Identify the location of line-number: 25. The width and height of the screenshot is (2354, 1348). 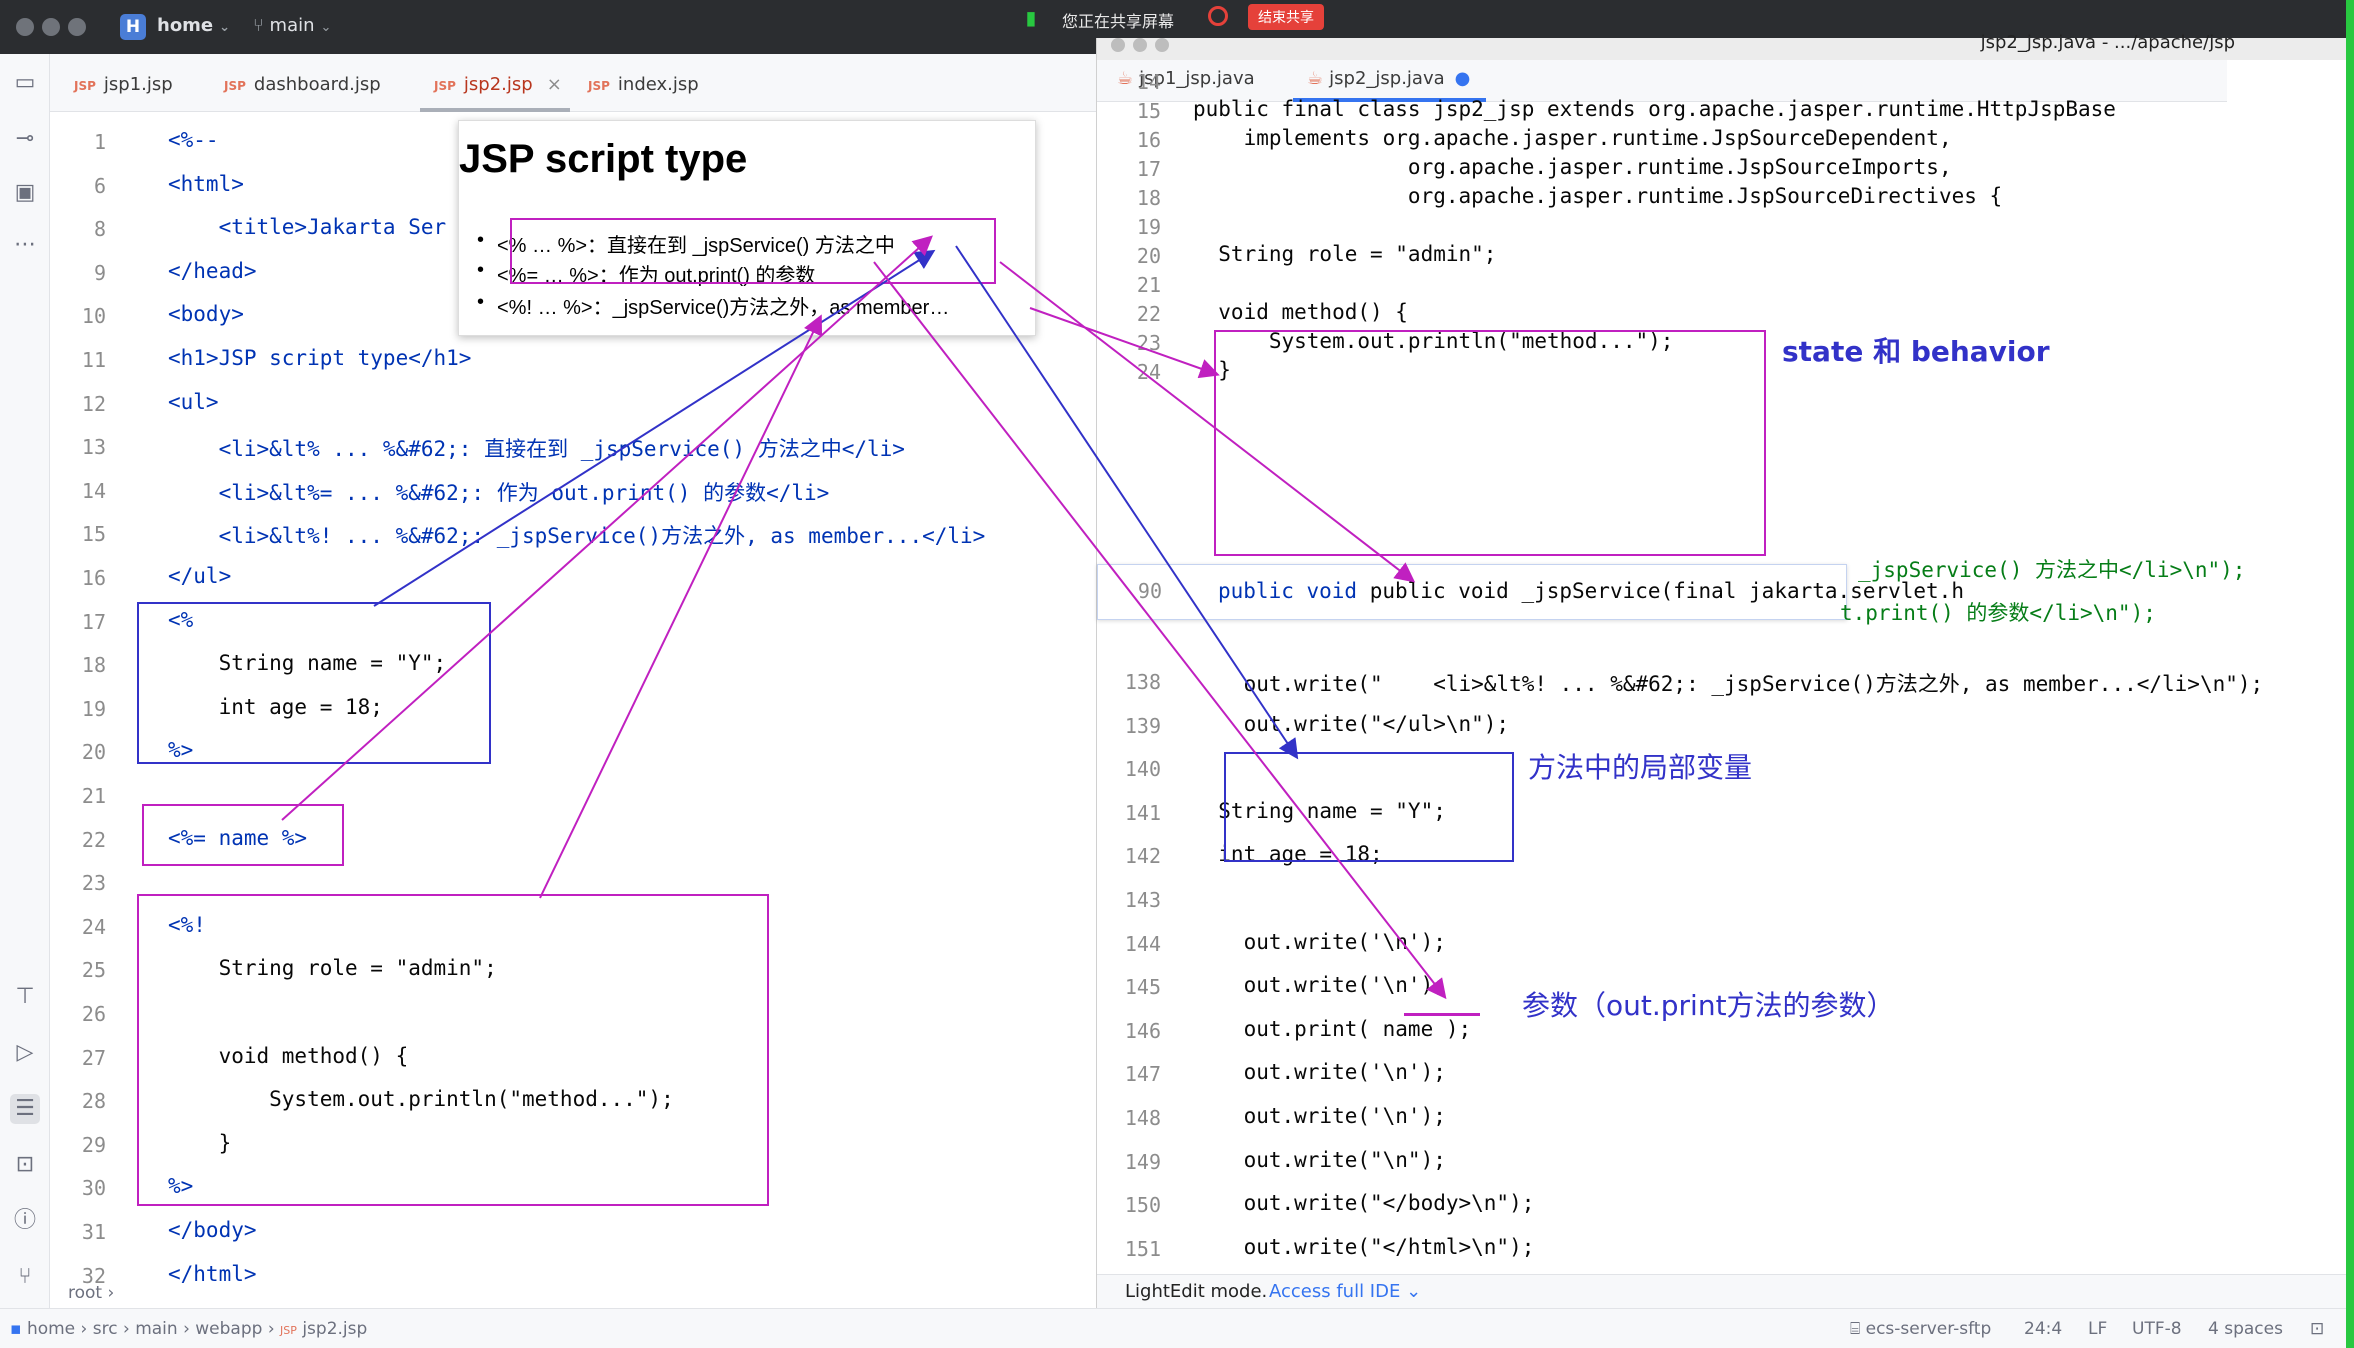
(93, 970).